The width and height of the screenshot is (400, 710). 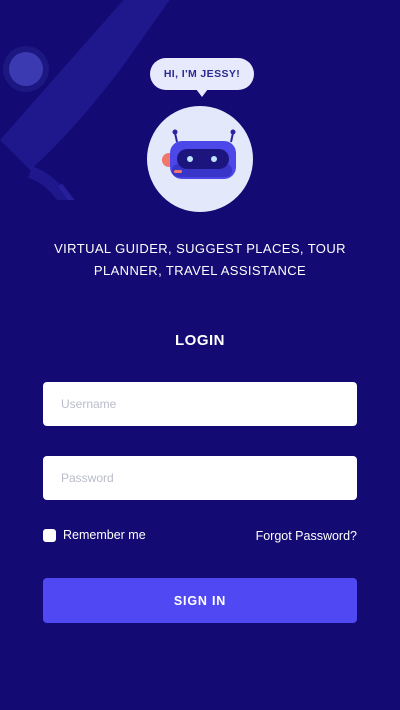 I want to click on remember-me: Remember me, so click(x=94, y=535).